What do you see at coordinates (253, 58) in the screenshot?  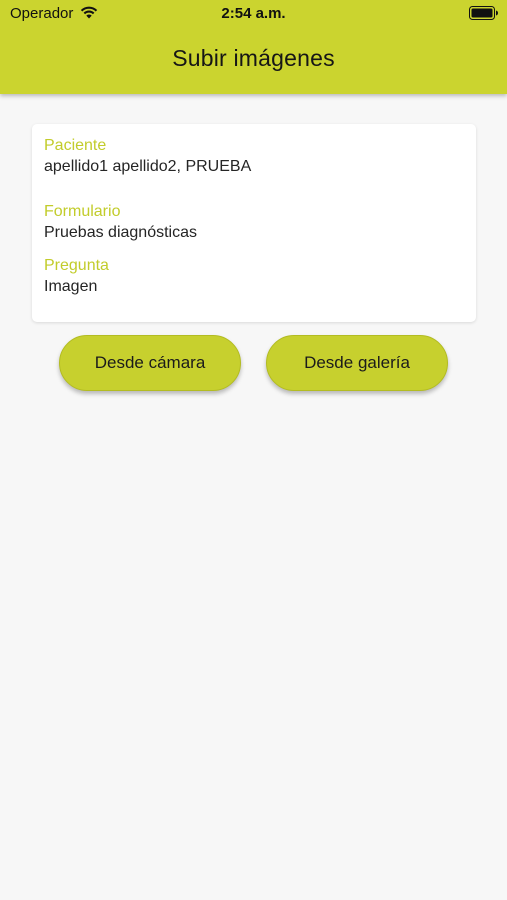 I see `page-title: Subir imágenes` at bounding box center [253, 58].